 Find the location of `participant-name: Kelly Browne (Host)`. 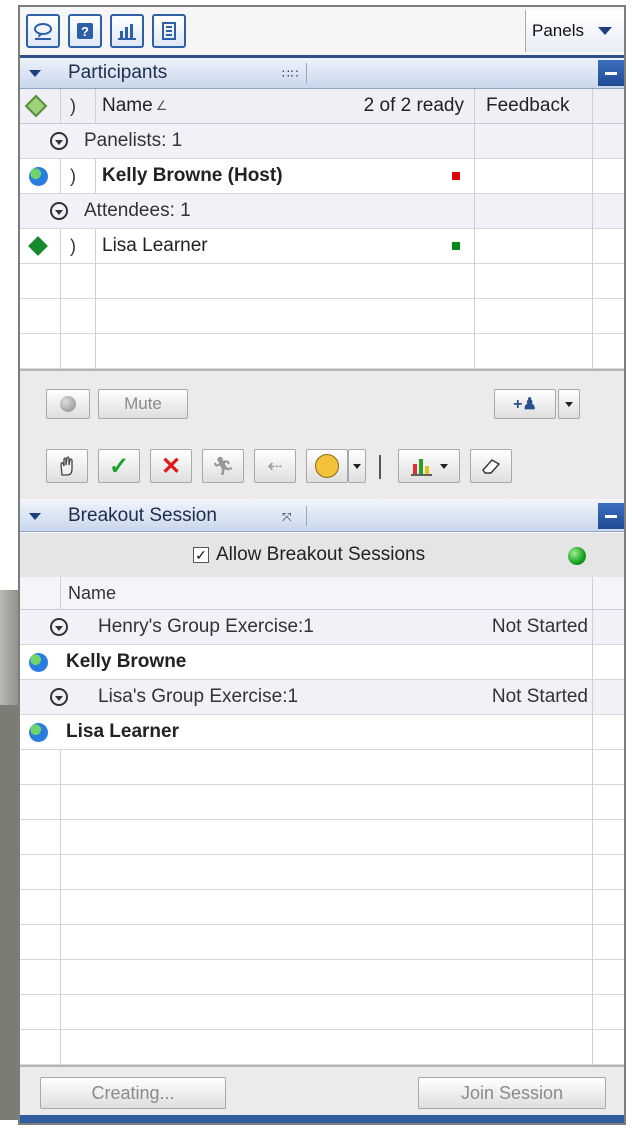

participant-name: Kelly Browne (Host) is located at coordinates (192, 175).